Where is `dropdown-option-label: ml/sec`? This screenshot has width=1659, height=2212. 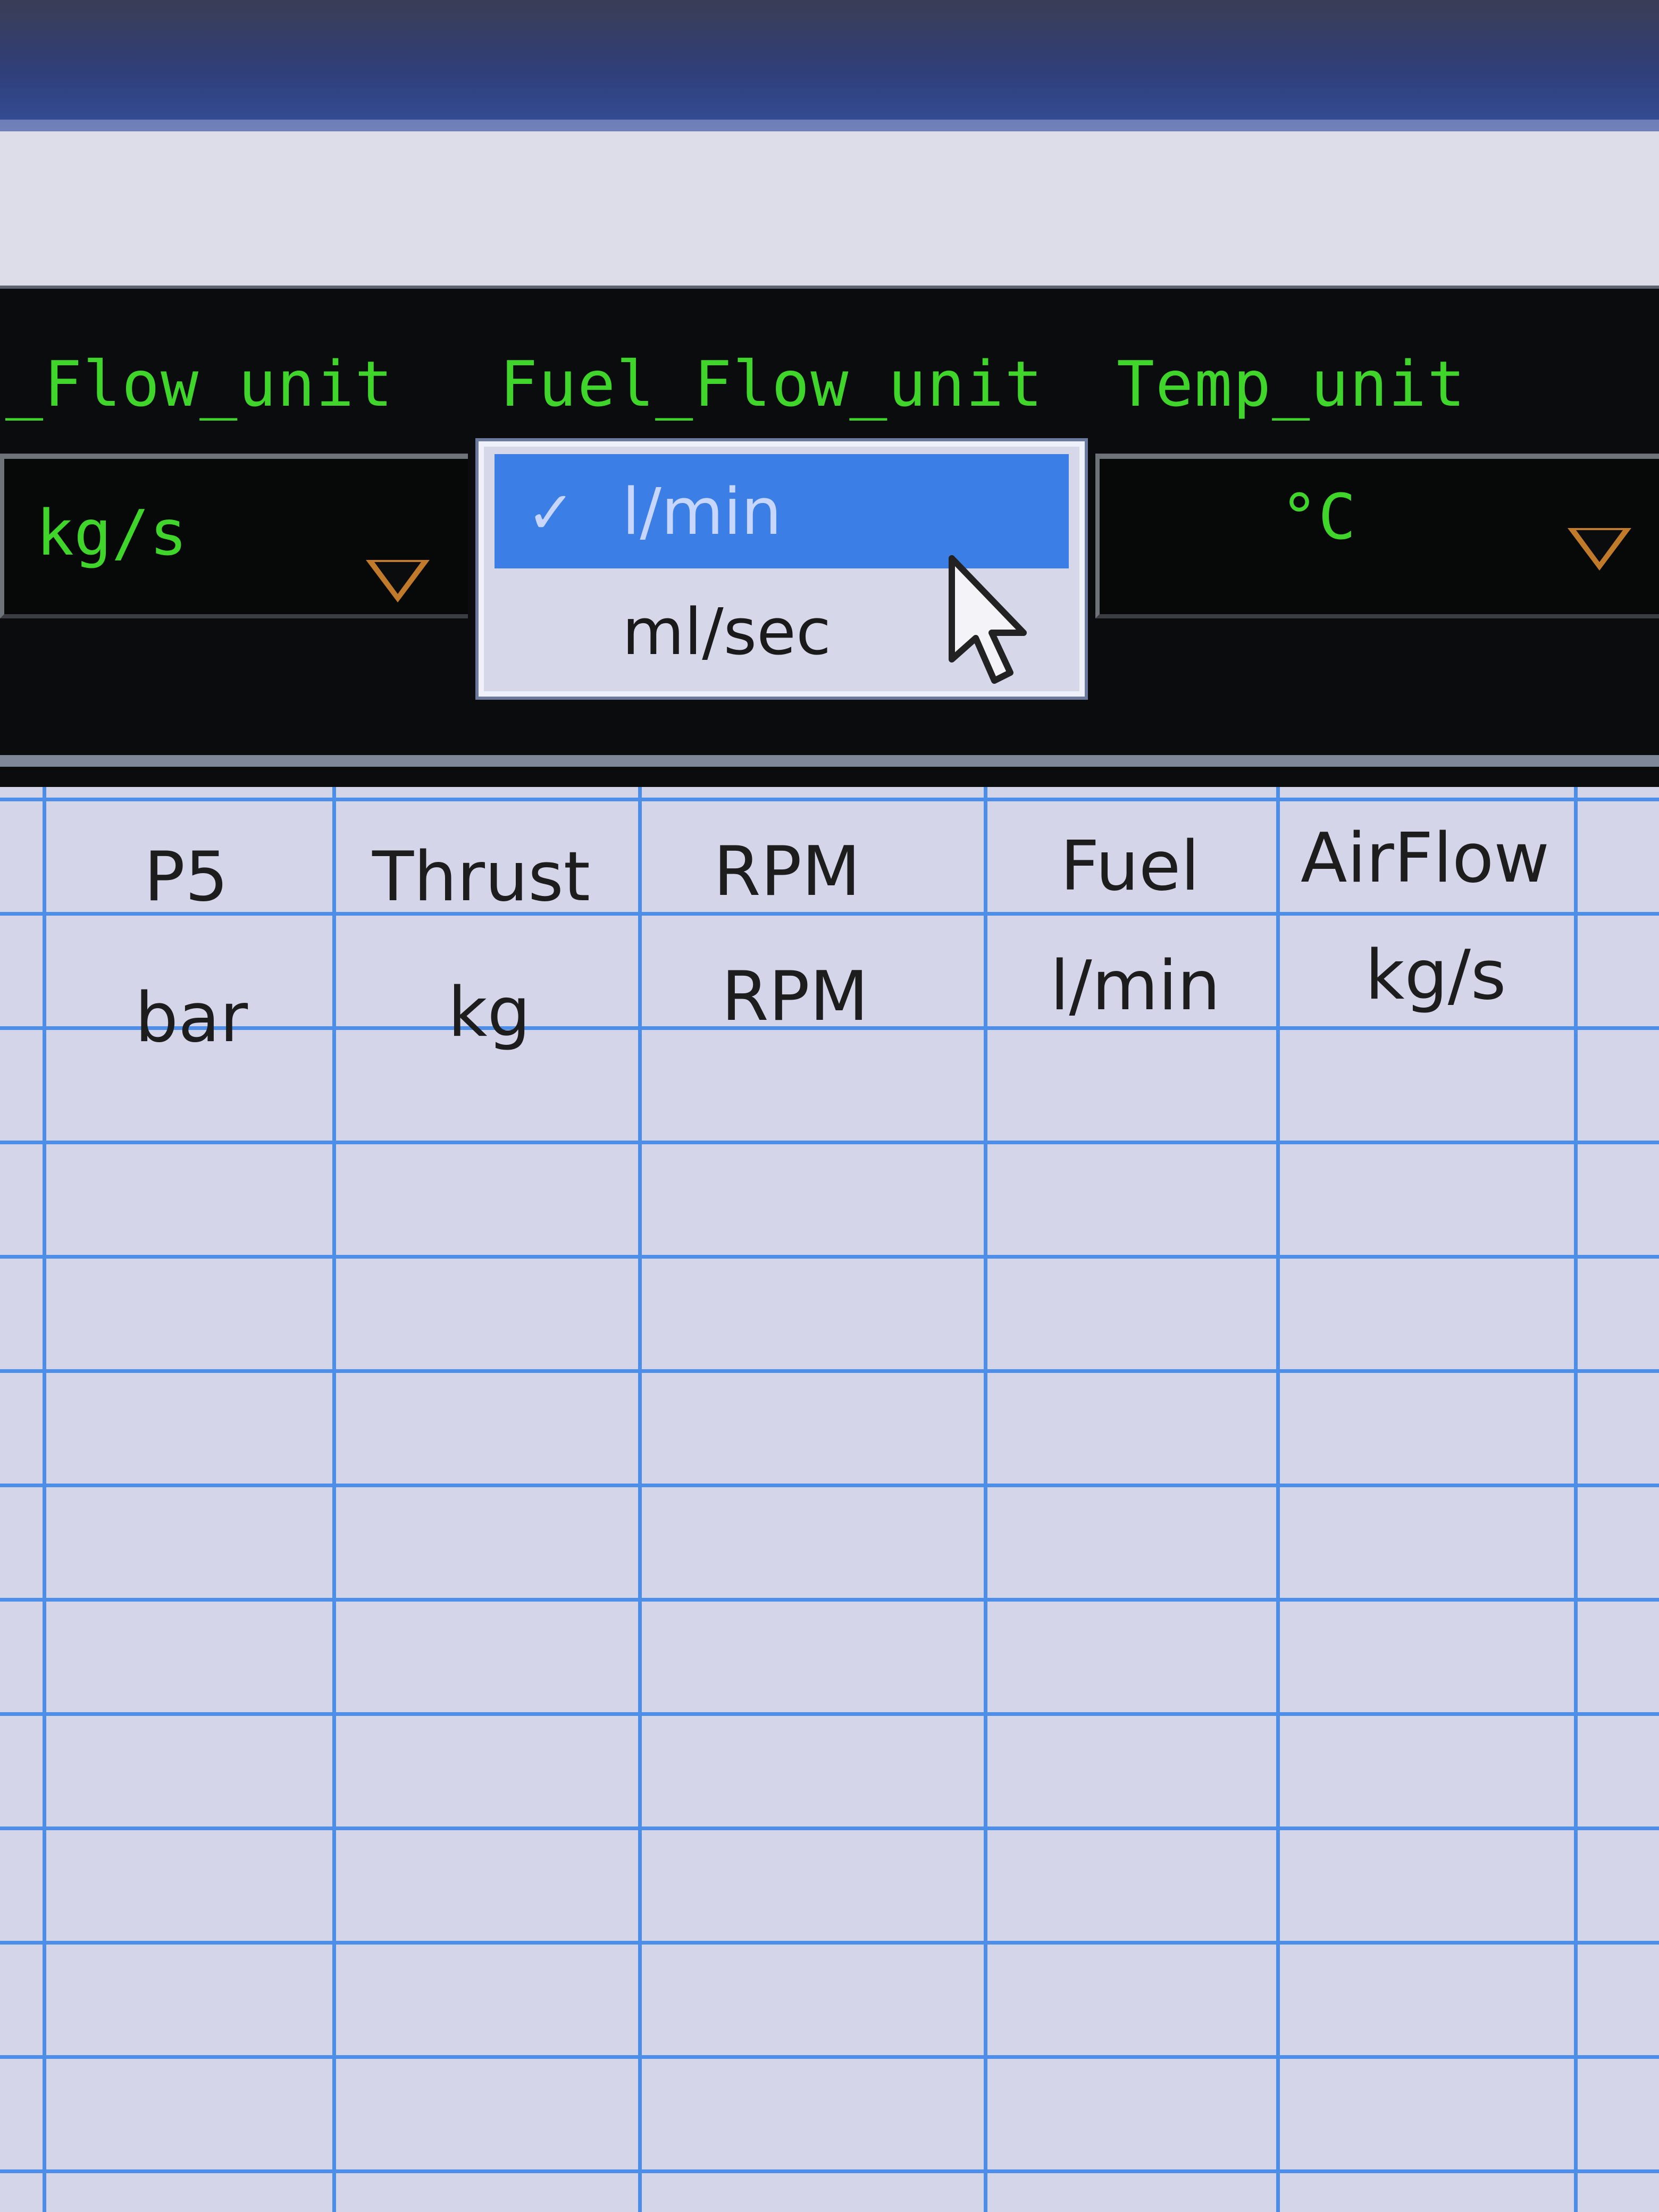
dropdown-option-label: ml/sec is located at coordinates (726, 632).